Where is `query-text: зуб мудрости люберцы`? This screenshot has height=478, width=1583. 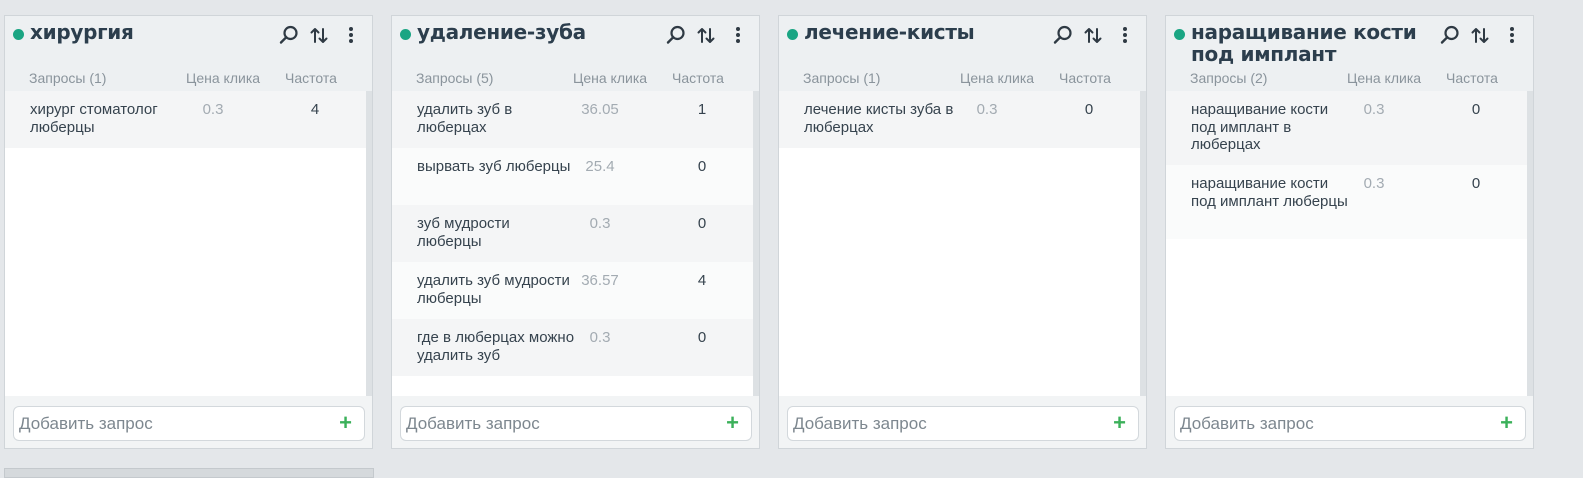 query-text: зуб мудрости люберцы is located at coordinates (463, 232).